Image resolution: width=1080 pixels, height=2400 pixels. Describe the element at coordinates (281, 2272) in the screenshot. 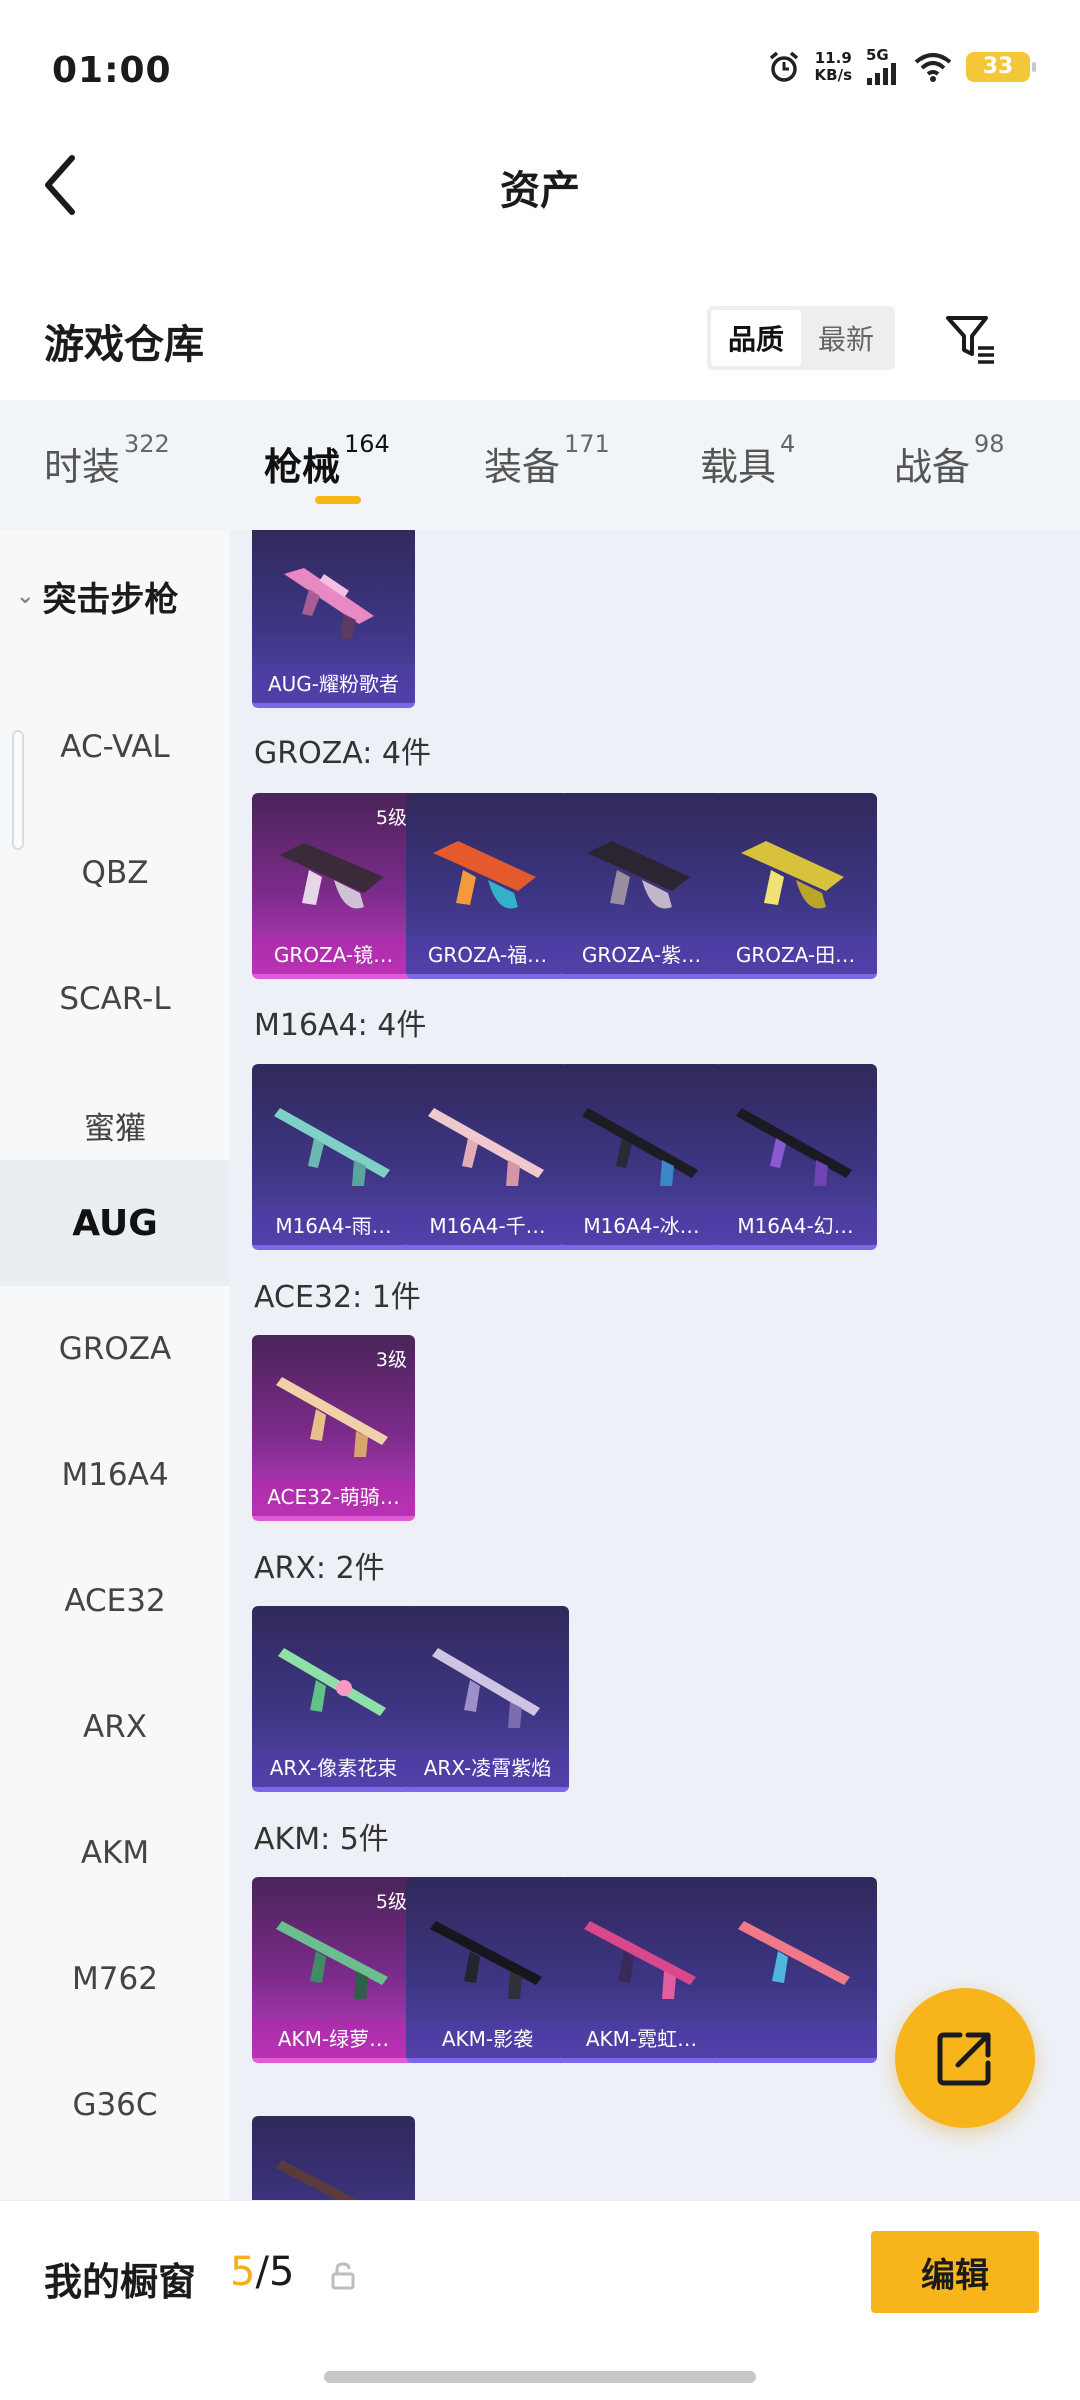

I see `showcase-total: 5` at that location.